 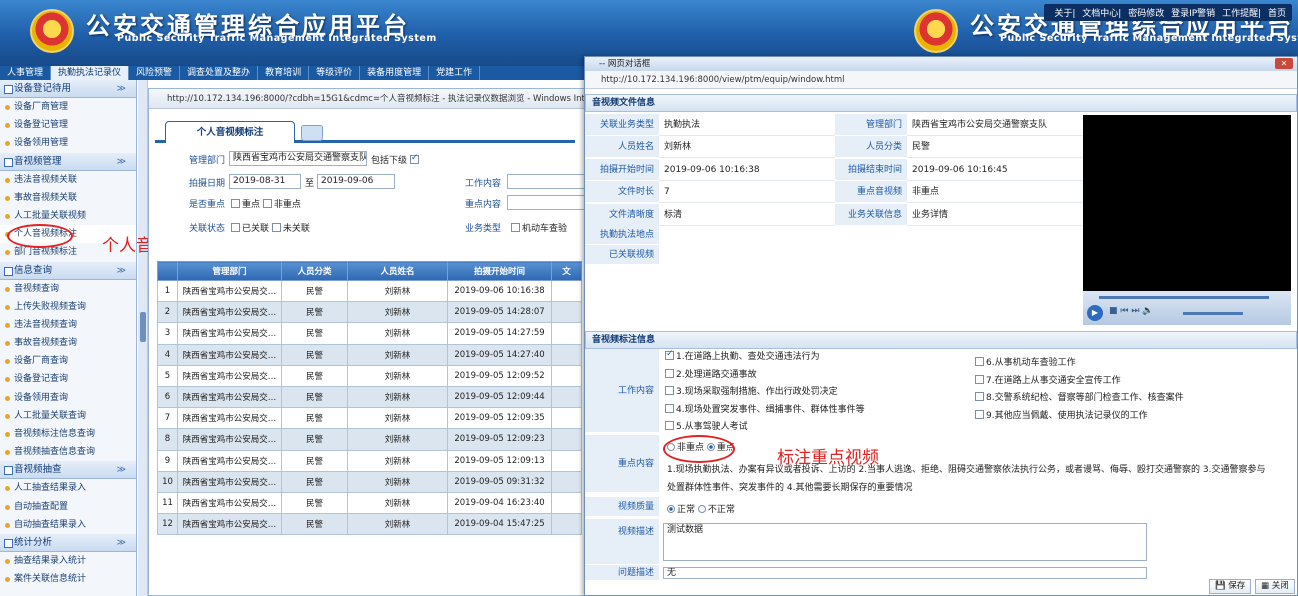 I want to click on work-item: 3.现场采取强制措施、作出行政处罚决定, so click(x=751, y=390).